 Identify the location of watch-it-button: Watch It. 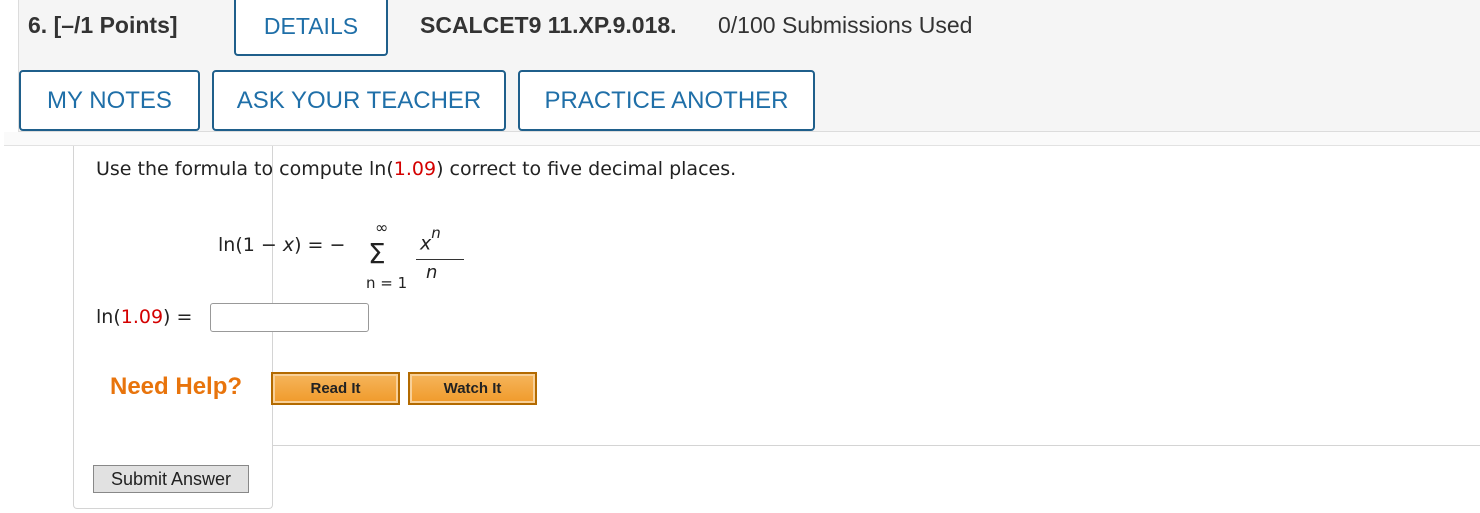
(472, 388).